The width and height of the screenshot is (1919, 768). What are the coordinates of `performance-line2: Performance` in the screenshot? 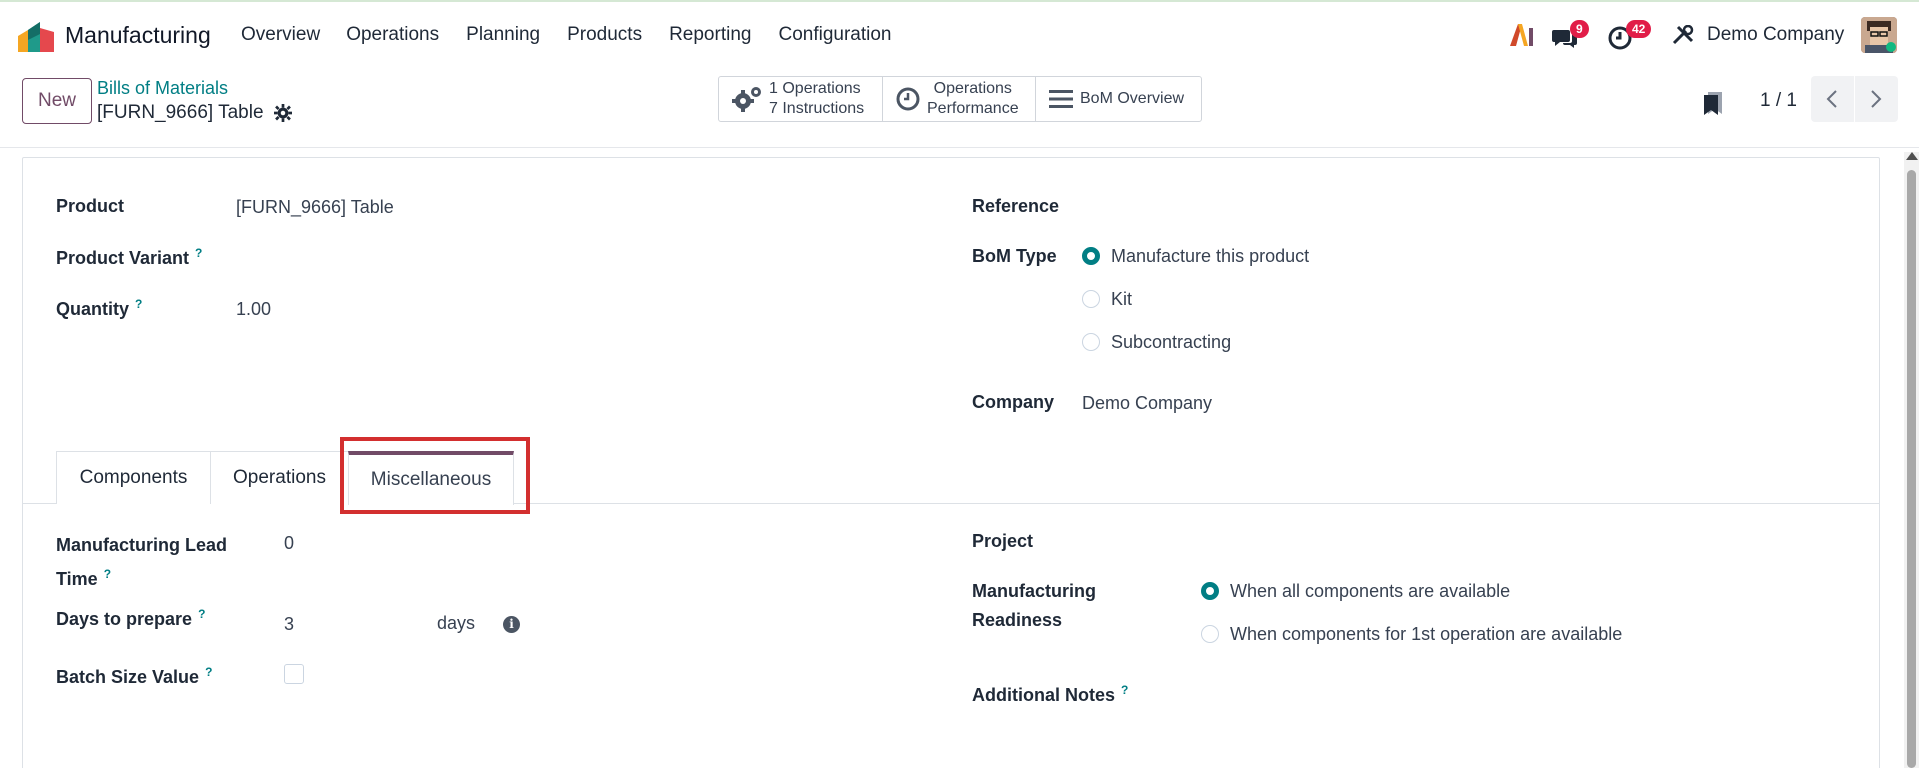 It's located at (973, 108).